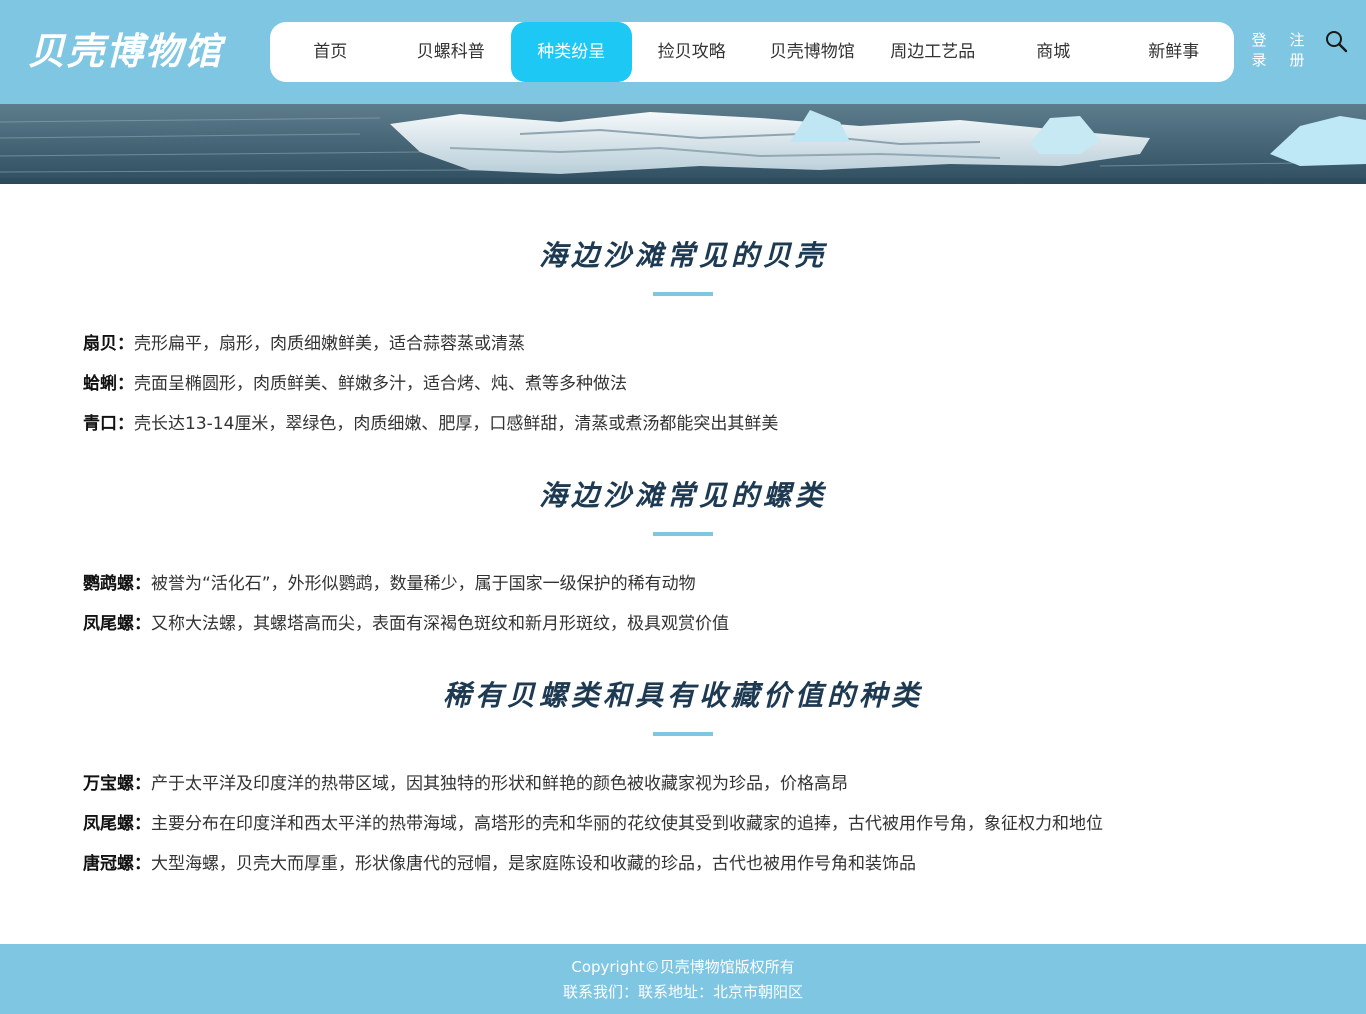 The width and height of the screenshot is (1366, 1014). Describe the element at coordinates (330, 52) in the screenshot. I see `nav-item-home: 首页` at that location.